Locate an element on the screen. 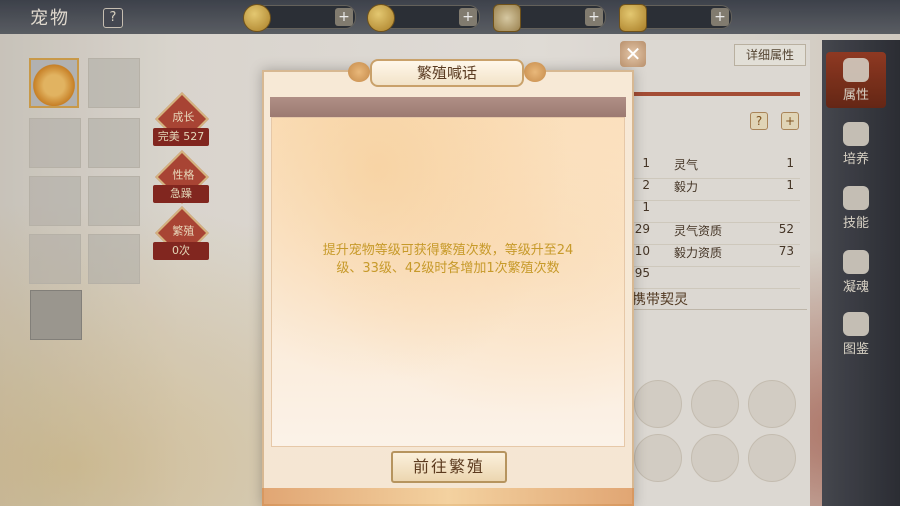 The height and width of the screenshot is (506, 900). dialog-header-band is located at coordinates (448, 107).